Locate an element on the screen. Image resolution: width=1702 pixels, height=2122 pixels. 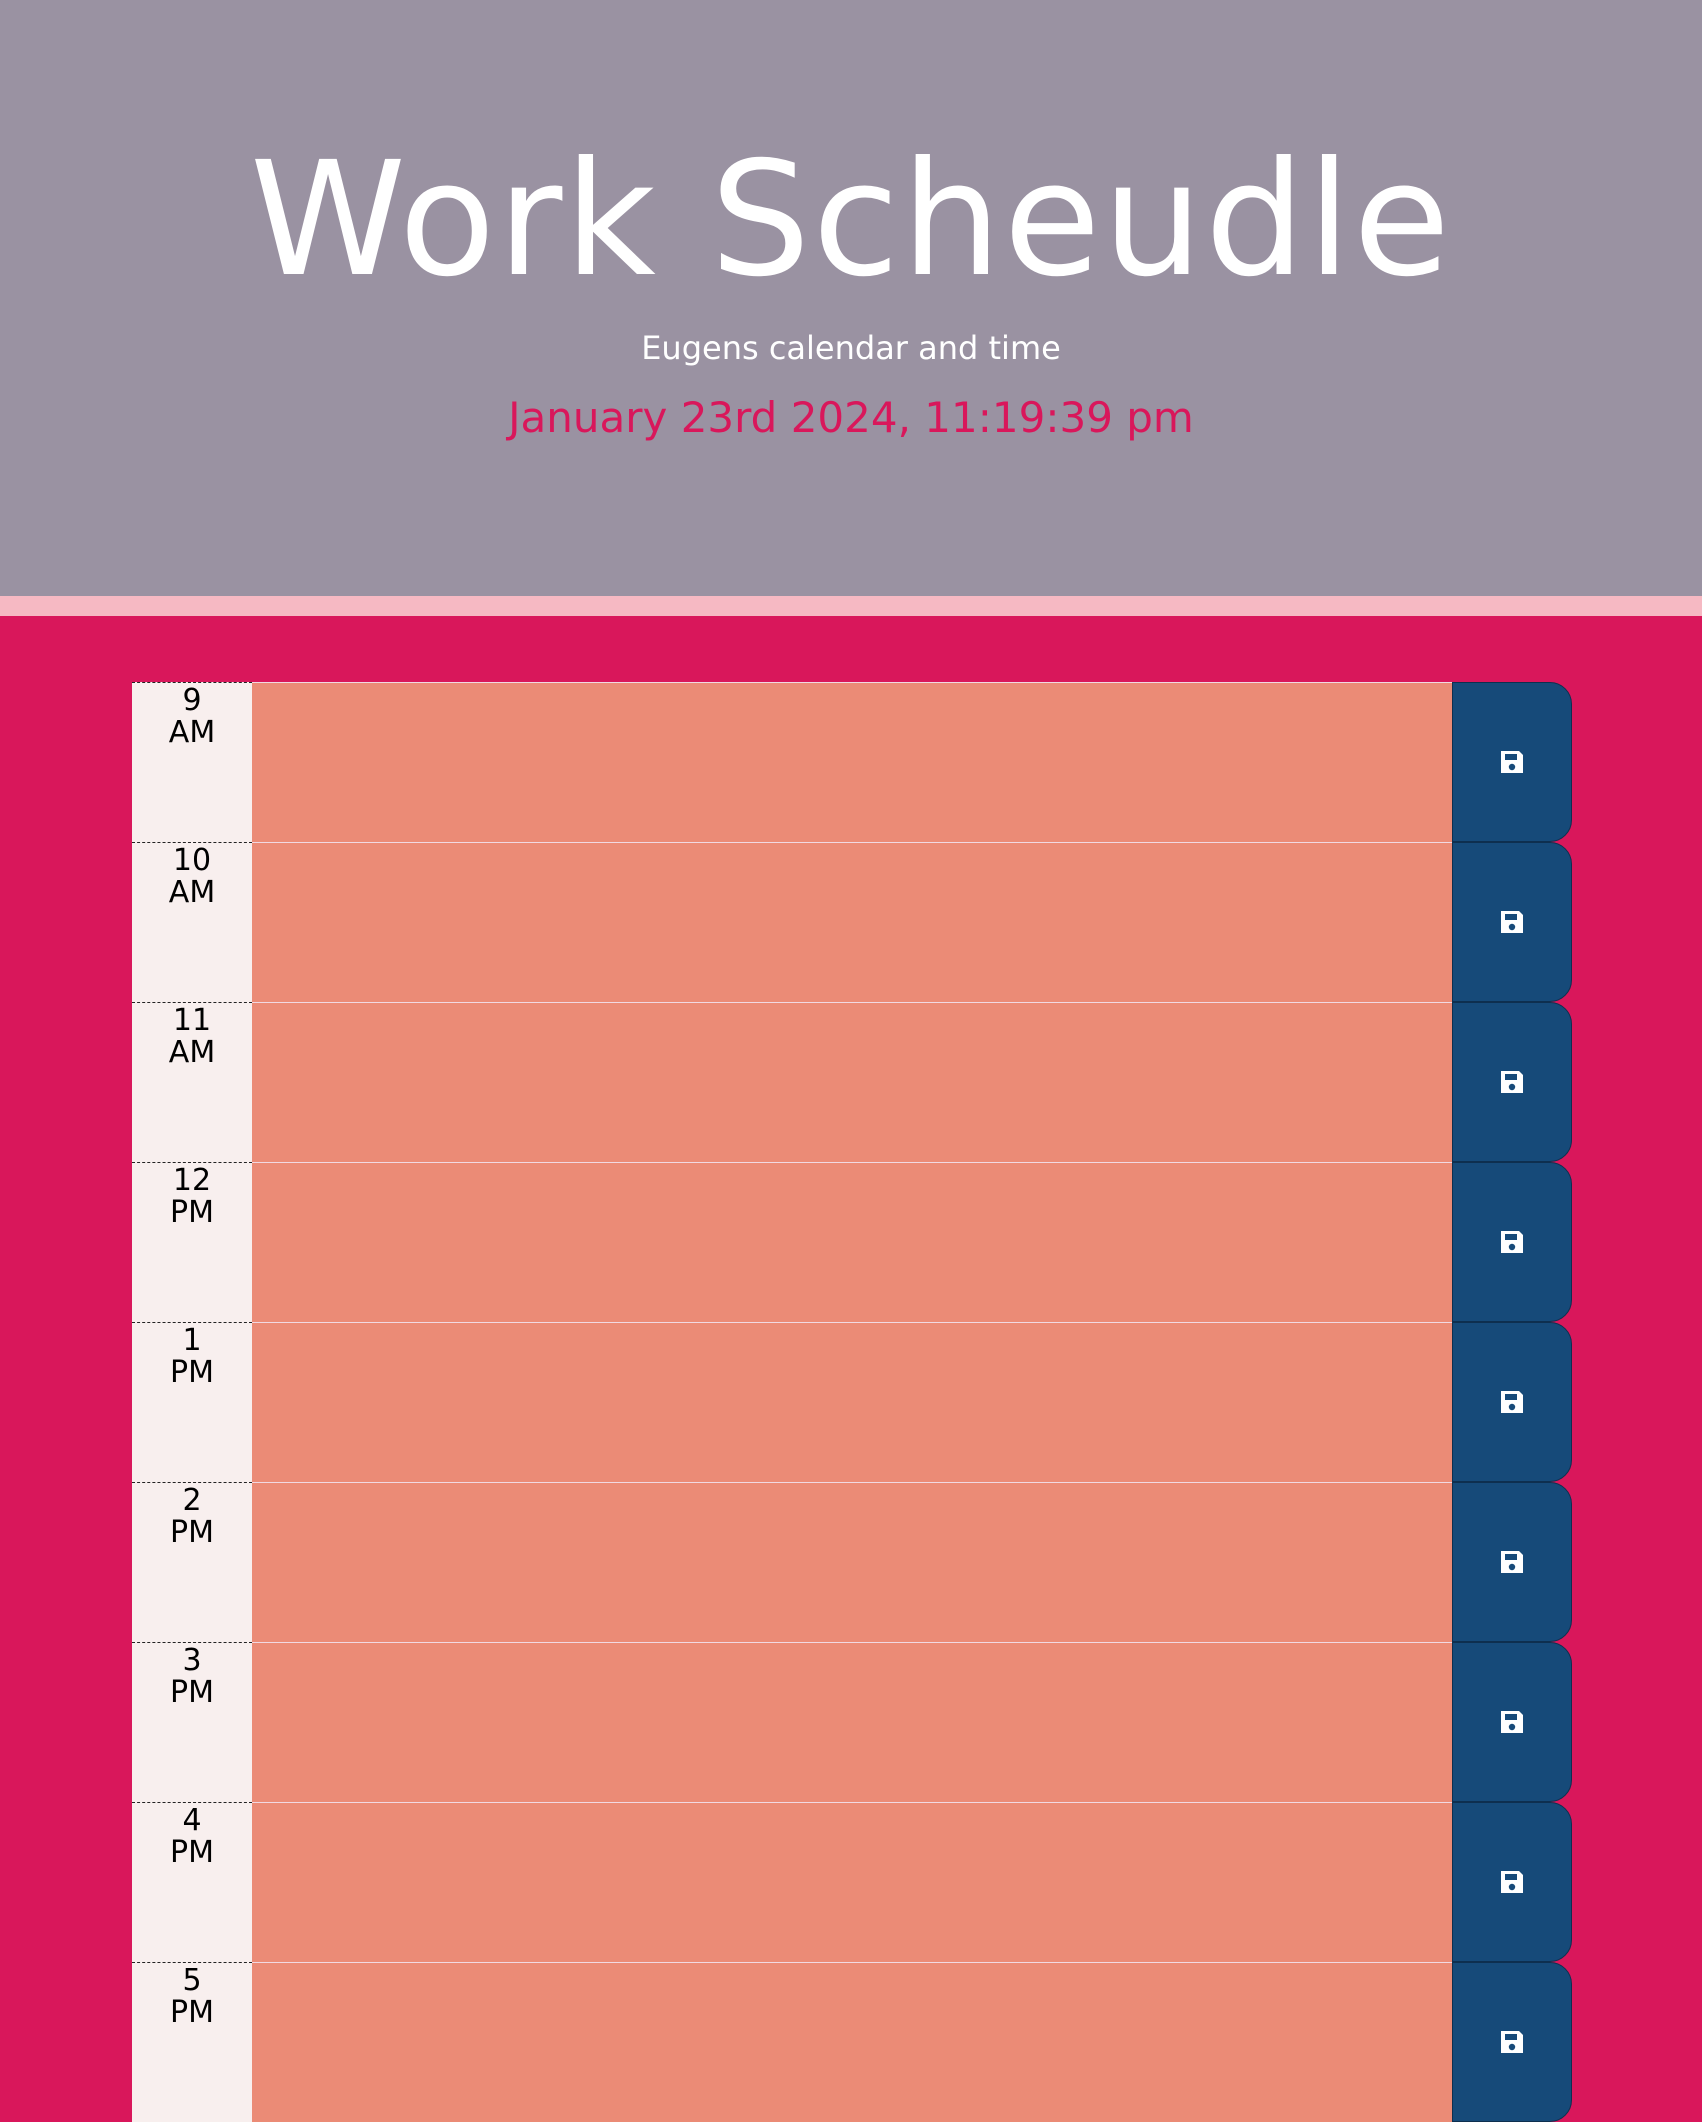
time-block-row: 2 PM is located at coordinates (852, 1562).